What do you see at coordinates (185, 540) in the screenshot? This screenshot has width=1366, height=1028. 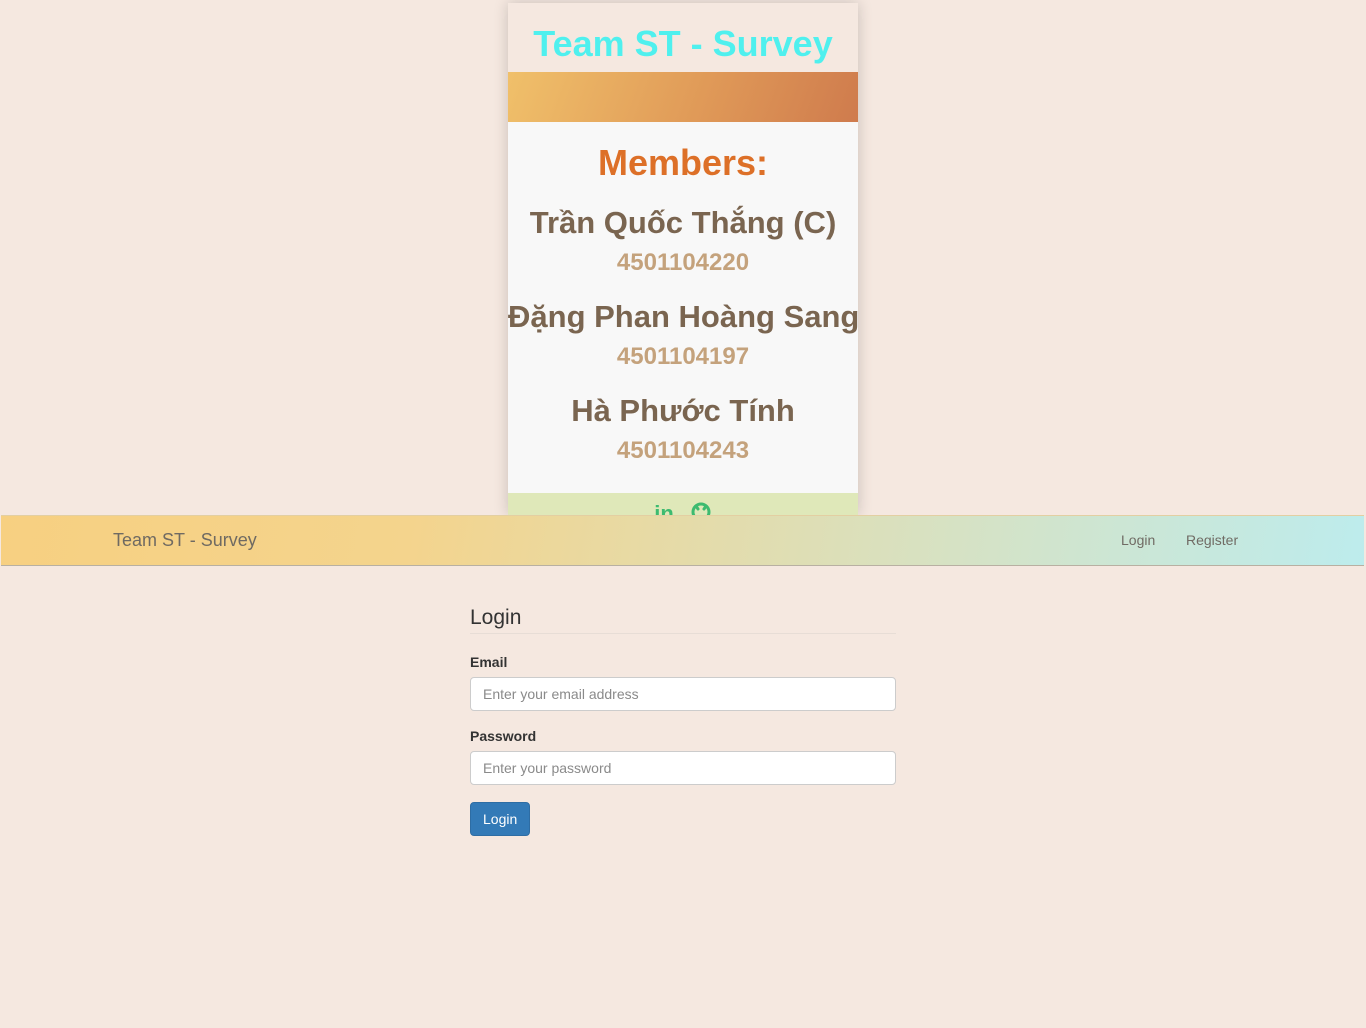 I see `navbar-brand: Team ST - Survey` at bounding box center [185, 540].